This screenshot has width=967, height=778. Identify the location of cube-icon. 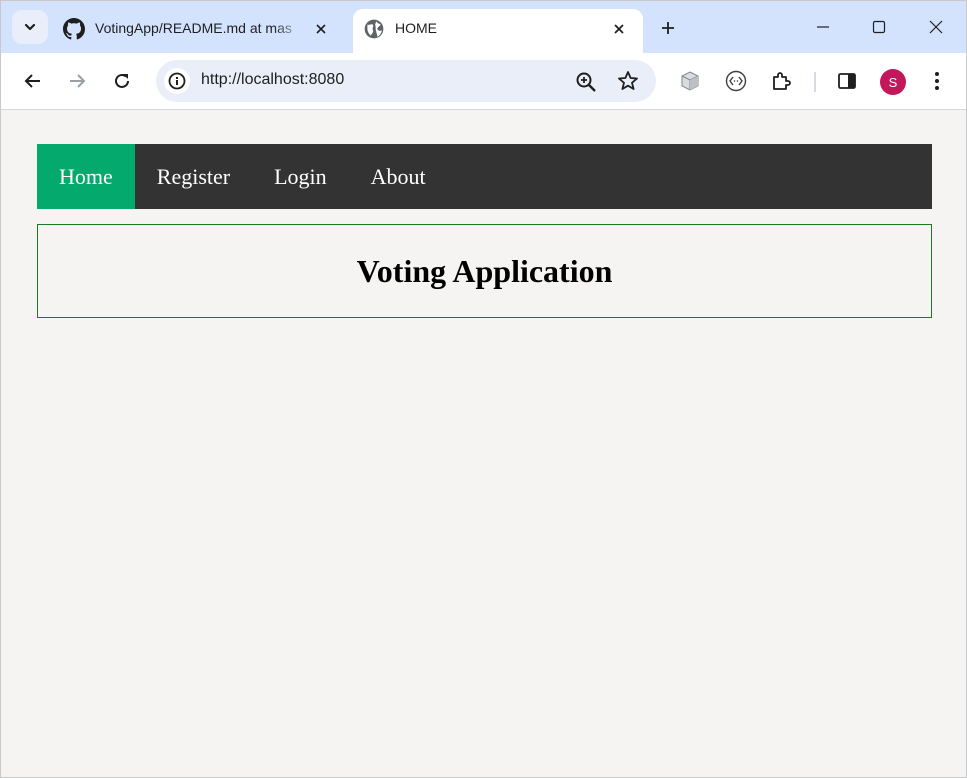
(690, 81).